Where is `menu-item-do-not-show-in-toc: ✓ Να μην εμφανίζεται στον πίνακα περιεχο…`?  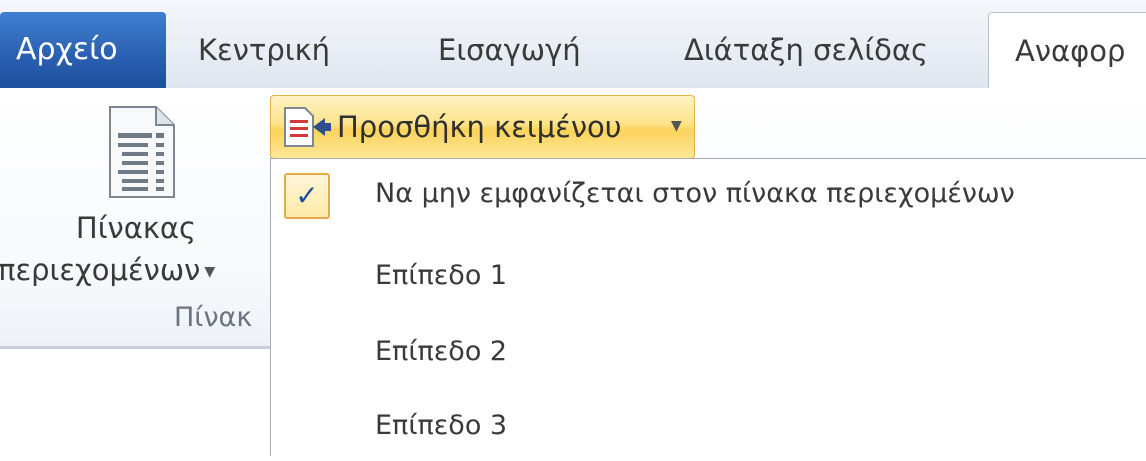
menu-item-do-not-show-in-toc: ✓ Να μην εμφανίζεται στον πίνακα περιεχο… is located at coordinates (708, 194).